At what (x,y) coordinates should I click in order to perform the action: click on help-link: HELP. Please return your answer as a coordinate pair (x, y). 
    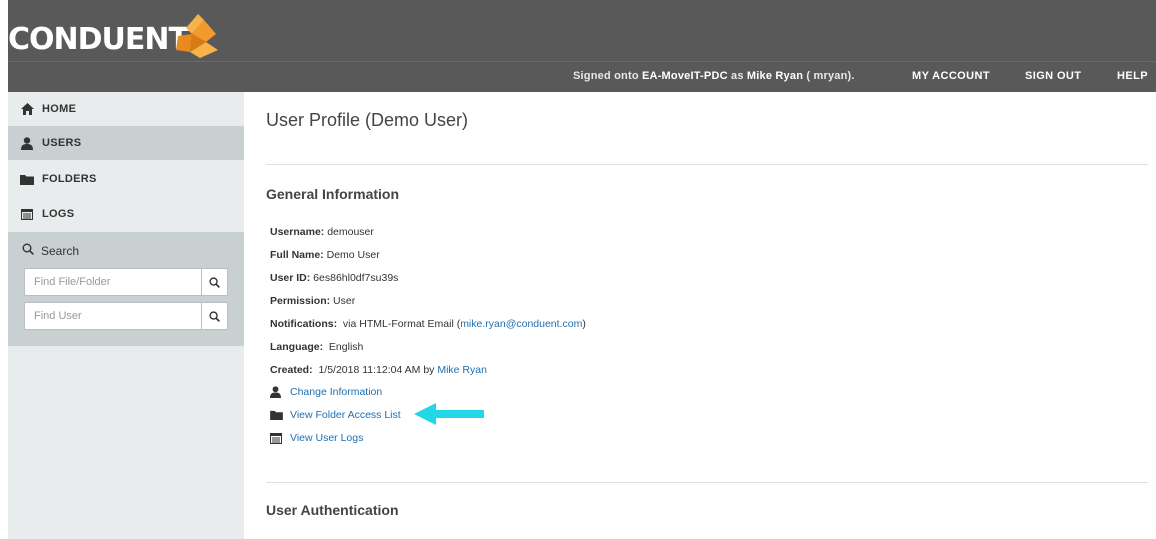
    Looking at the image, I should click on (1132, 76).